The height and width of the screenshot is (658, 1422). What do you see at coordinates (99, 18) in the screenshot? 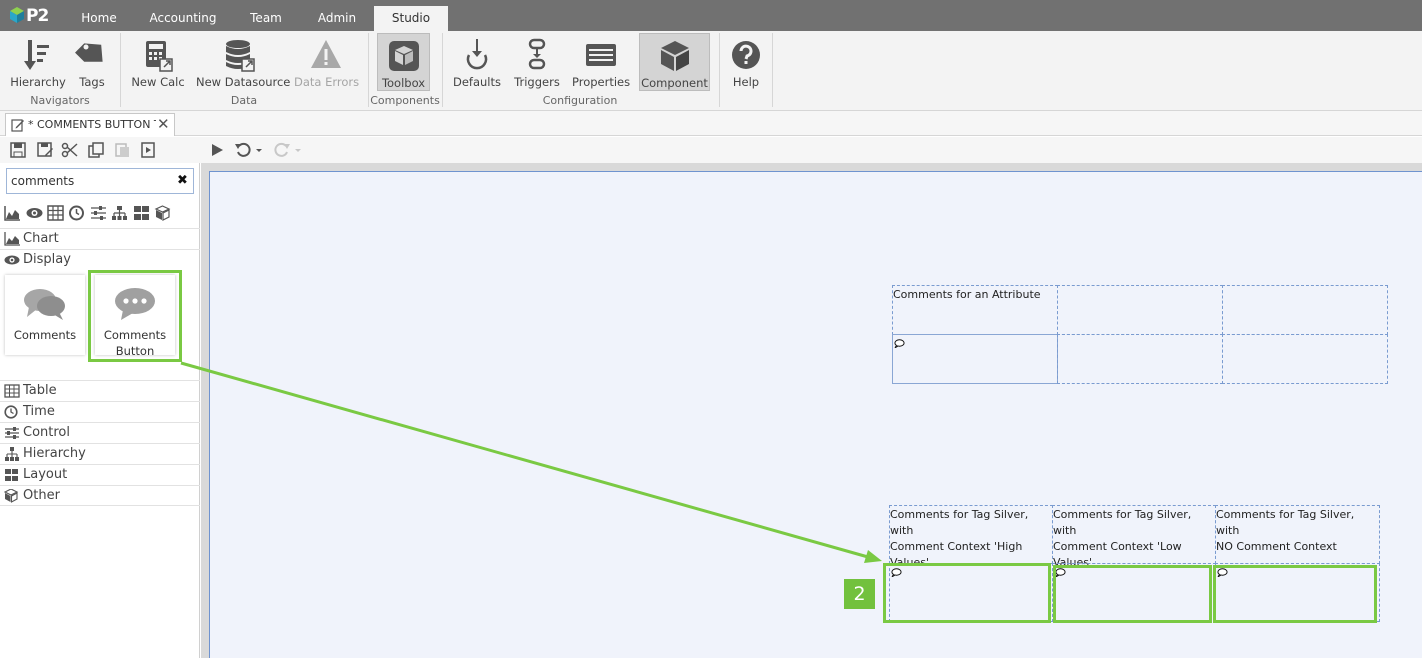
I see `nav-tab-home: Home` at bounding box center [99, 18].